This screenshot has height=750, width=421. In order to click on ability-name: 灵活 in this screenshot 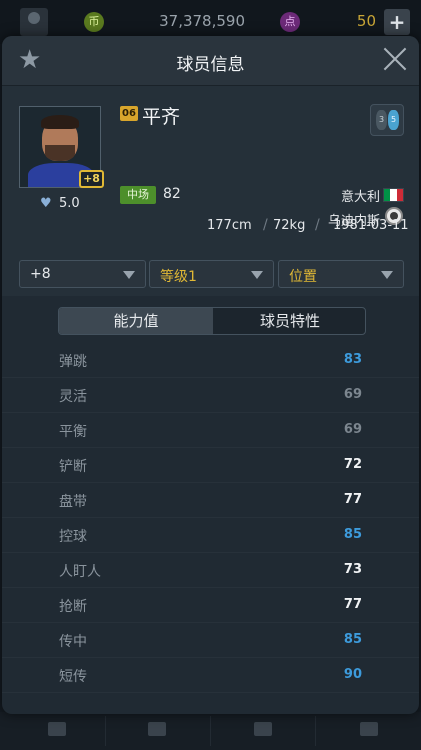, I will do `click(73, 397)`.